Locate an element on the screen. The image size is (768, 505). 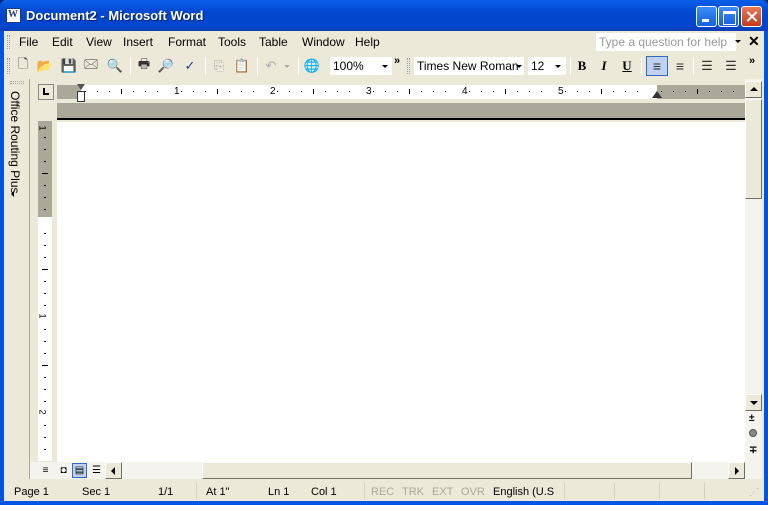
menu-file: File is located at coordinates (28, 42).